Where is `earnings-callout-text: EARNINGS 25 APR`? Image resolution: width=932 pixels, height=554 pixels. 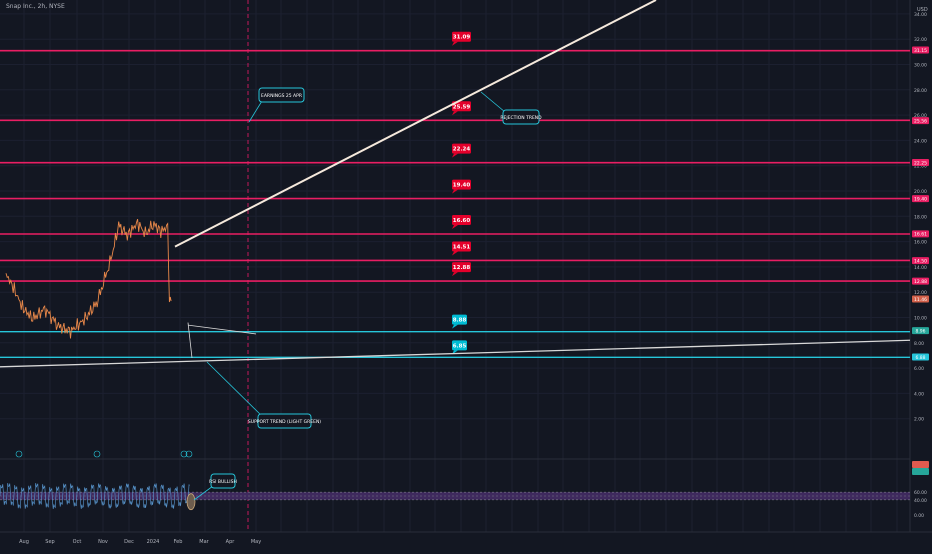
earnings-callout-text: EARNINGS 25 APR is located at coordinates (281, 96).